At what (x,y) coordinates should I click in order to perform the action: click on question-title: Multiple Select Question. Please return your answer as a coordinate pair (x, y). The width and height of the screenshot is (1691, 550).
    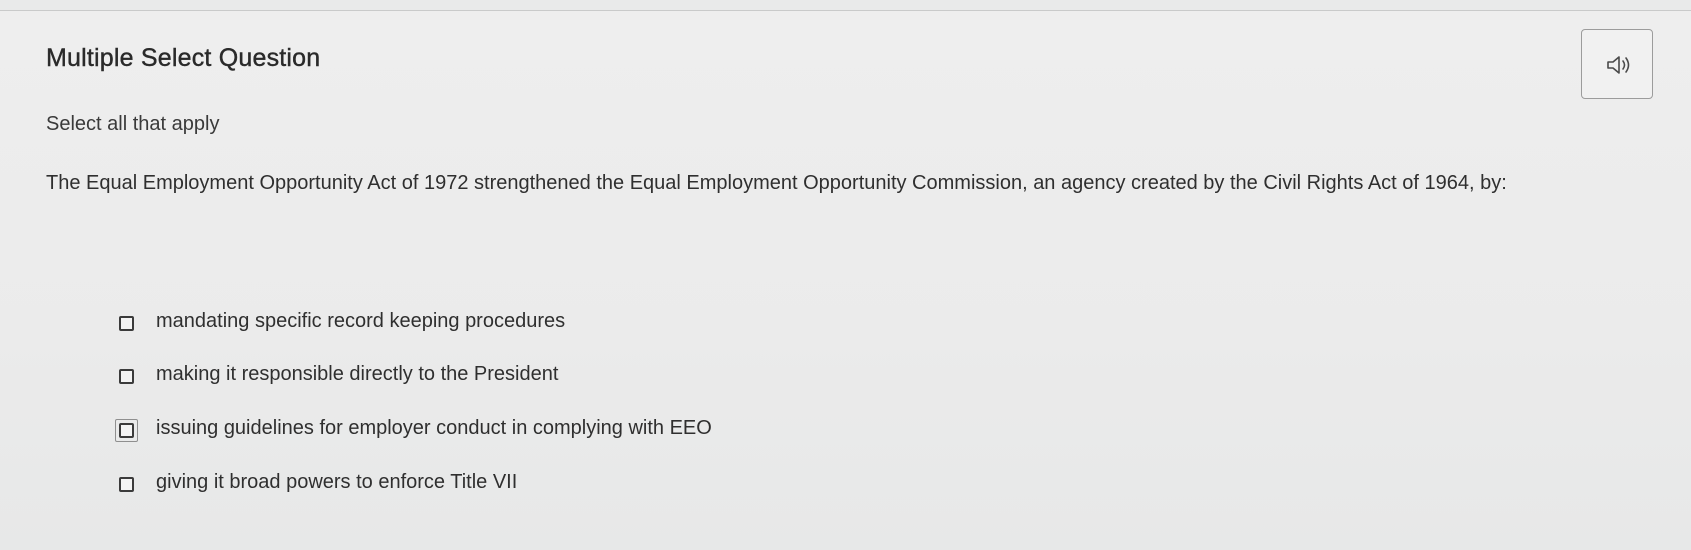
    Looking at the image, I should click on (183, 58).